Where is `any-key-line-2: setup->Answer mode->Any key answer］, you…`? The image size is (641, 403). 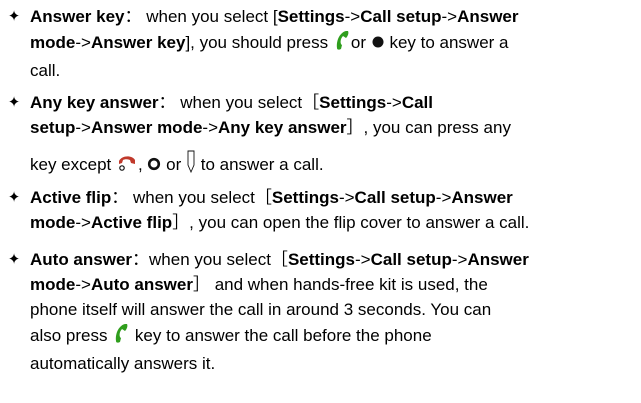
any-key-line-2: setup->Answer mode->Any key answer］, you… is located at coordinates (270, 127).